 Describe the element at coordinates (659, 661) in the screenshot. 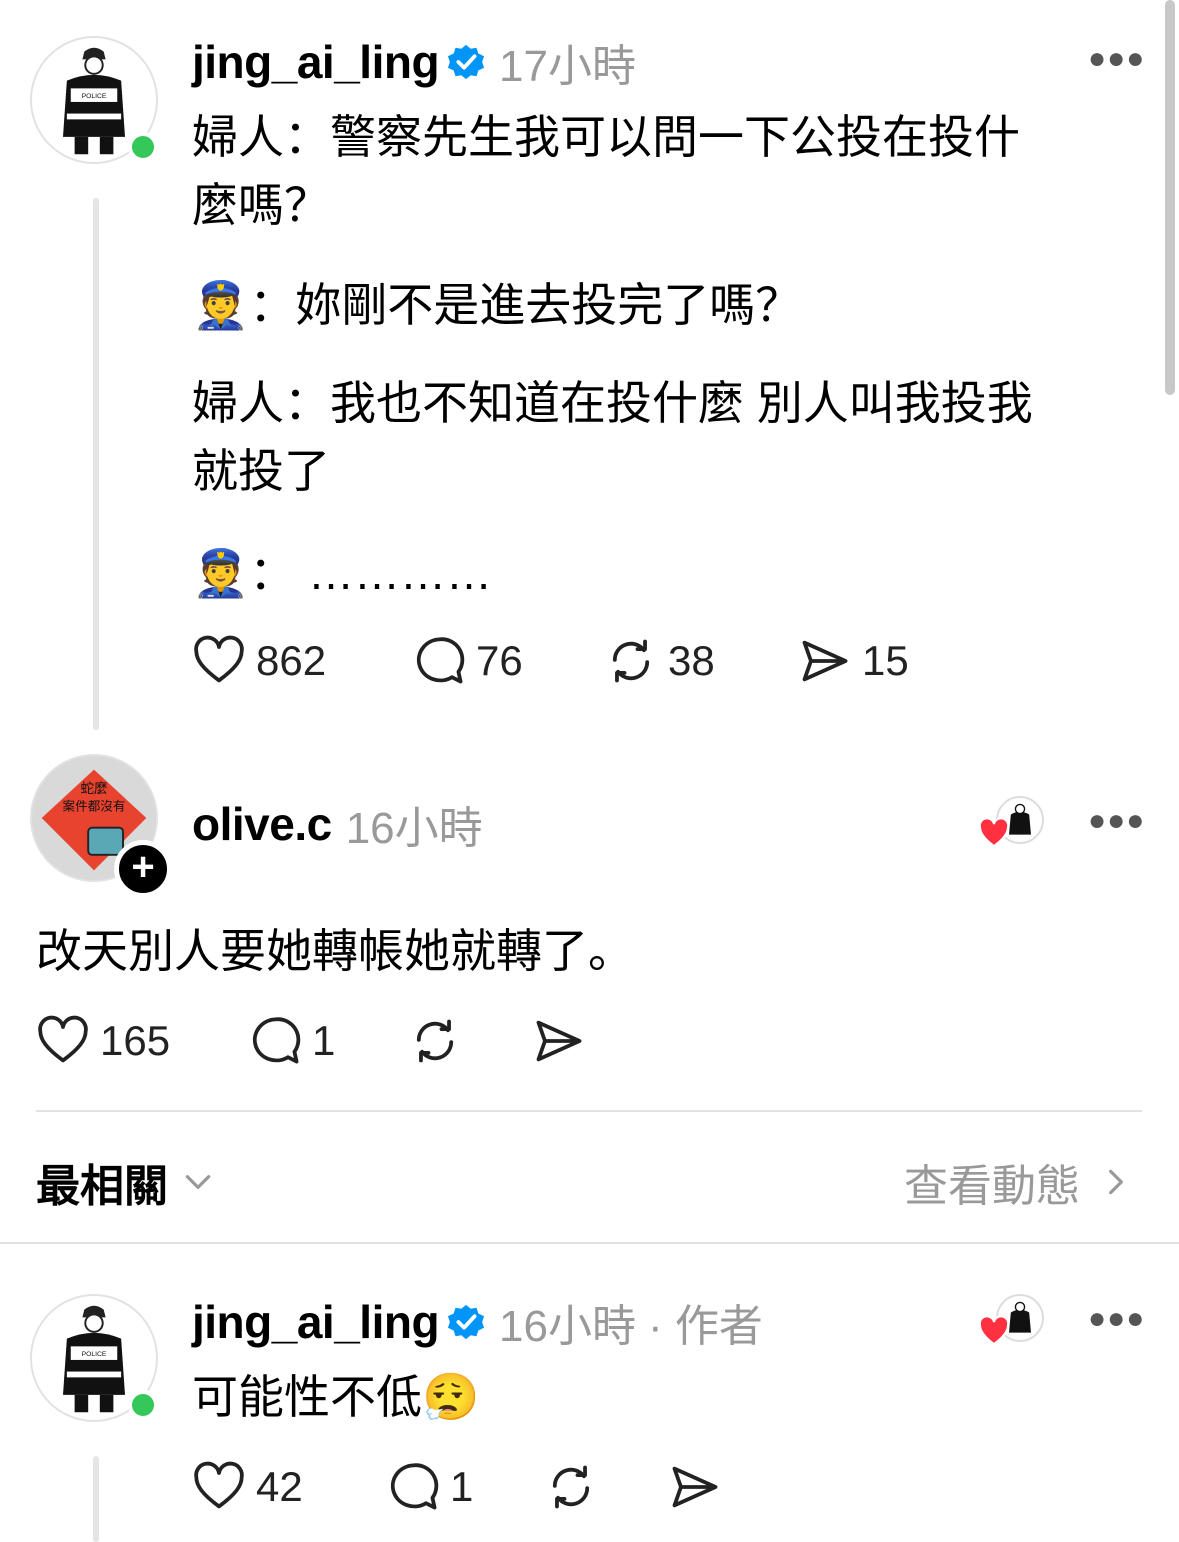

I see `repost-button: 38` at that location.